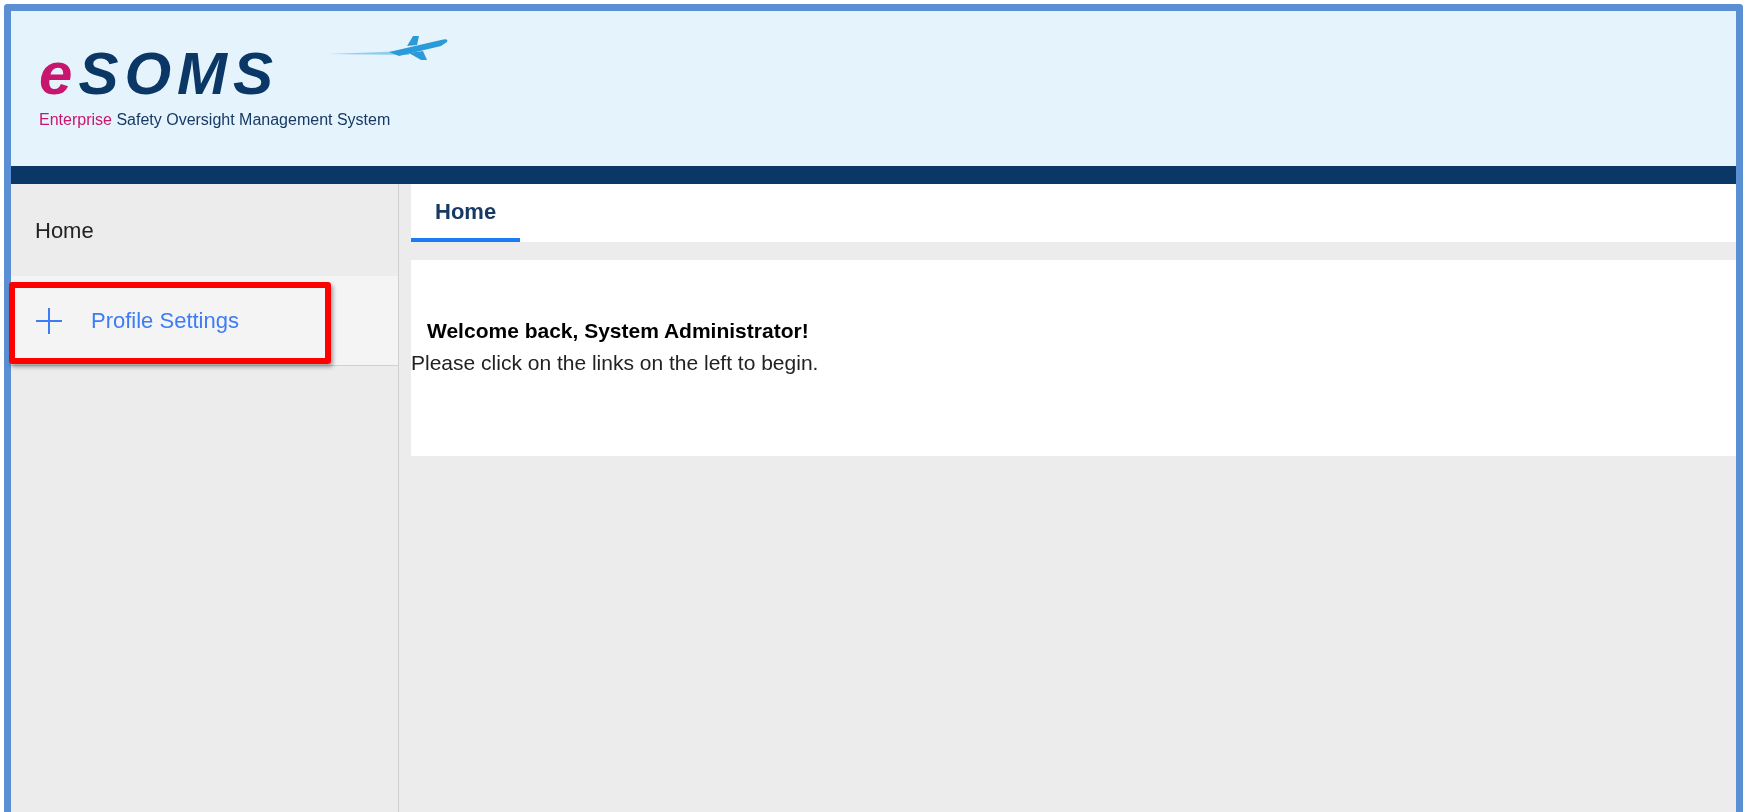  Describe the element at coordinates (49, 320) in the screenshot. I see `plus-icon` at that location.